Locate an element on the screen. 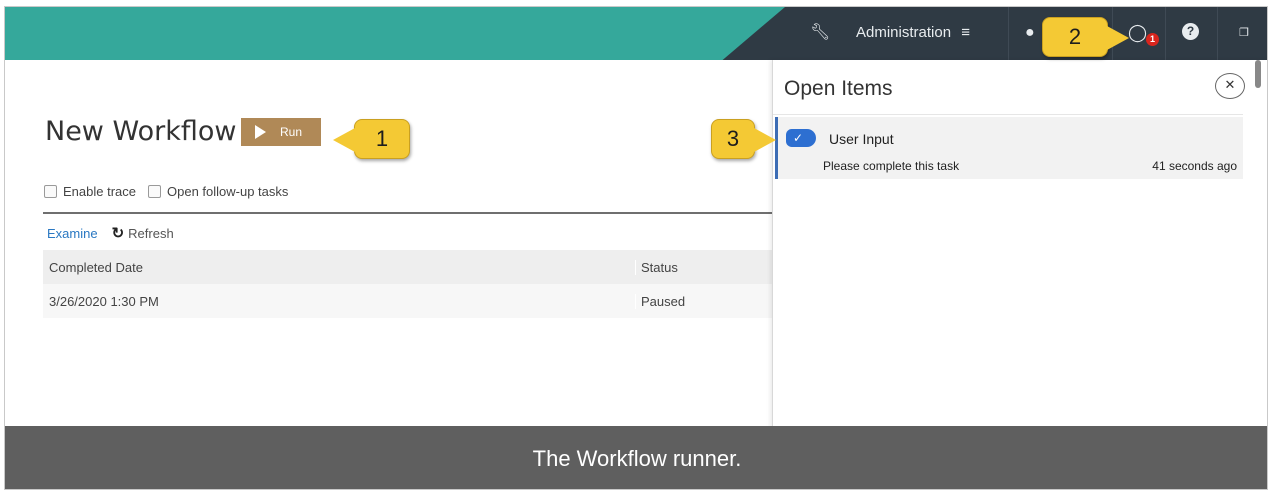 The height and width of the screenshot is (490, 1272). table-row: 3/26/2020 1:30 PM Paused is located at coordinates (408, 301).